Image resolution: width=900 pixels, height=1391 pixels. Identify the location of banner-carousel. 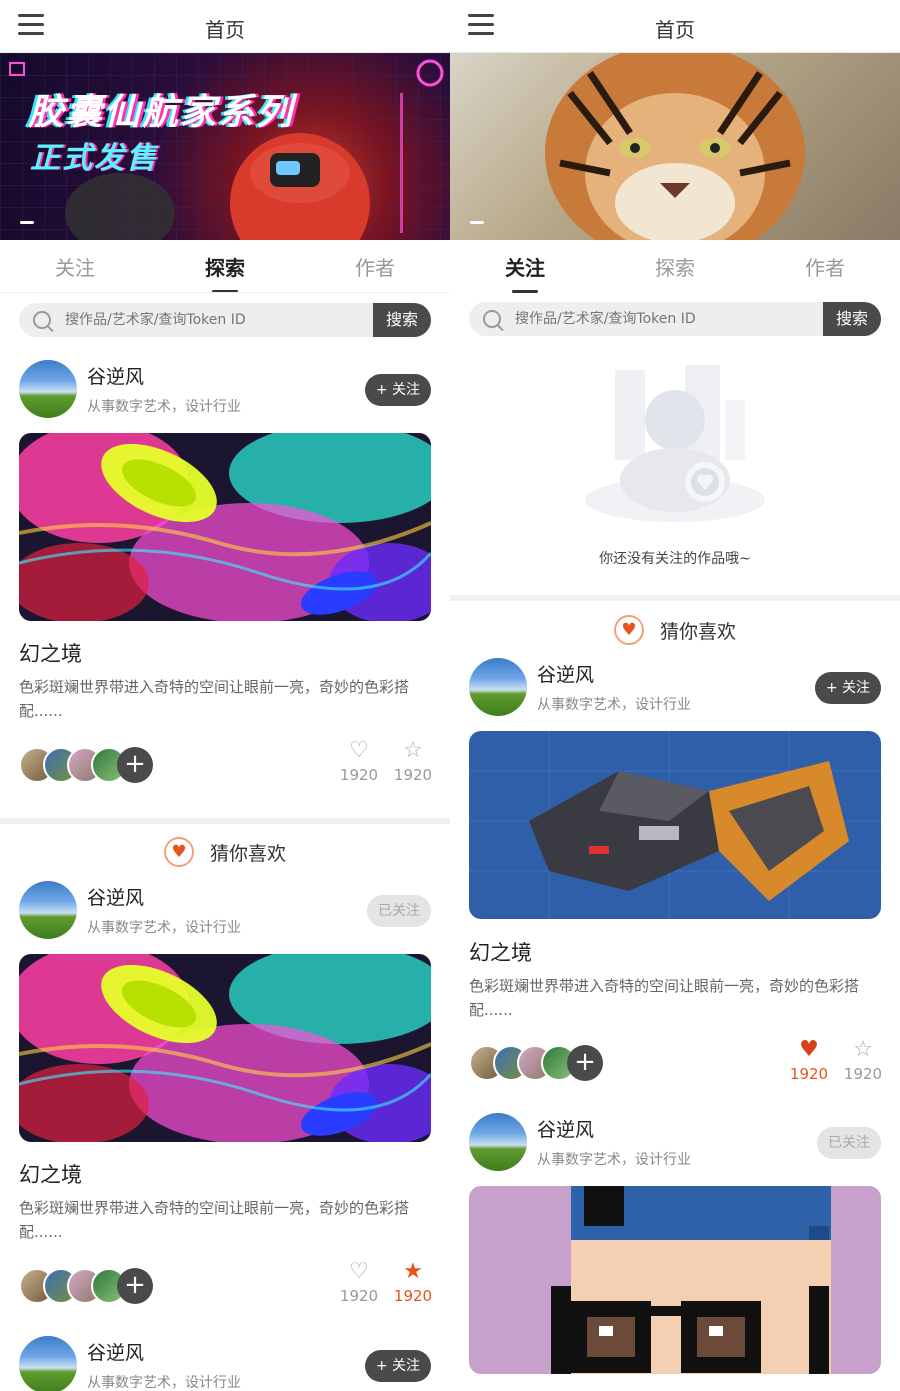
(675, 146).